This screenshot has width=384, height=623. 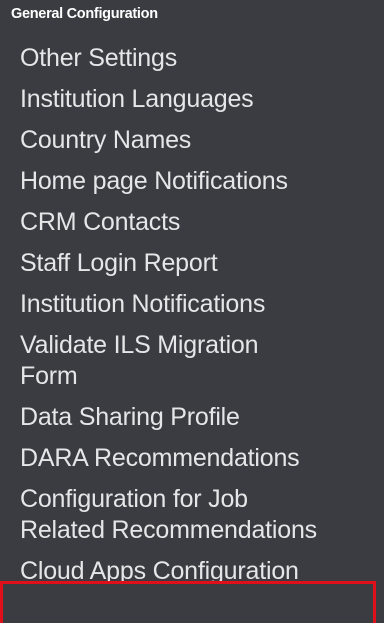 What do you see at coordinates (201, 458) in the screenshot?
I see `menu-item-dara-recommendations: DARA Recommendations` at bounding box center [201, 458].